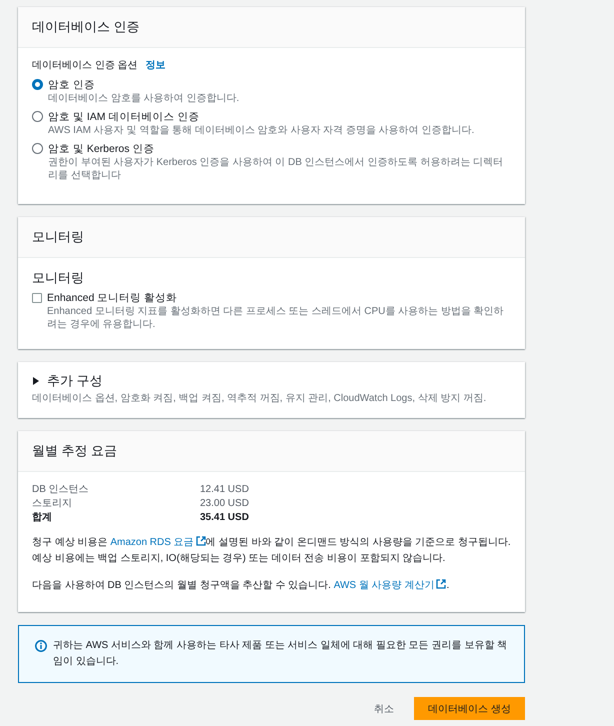  Describe the element at coordinates (144, 98) in the screenshot. I see `option-description: 데이터베이스 암호를 사용하여 인증합니다.` at that location.